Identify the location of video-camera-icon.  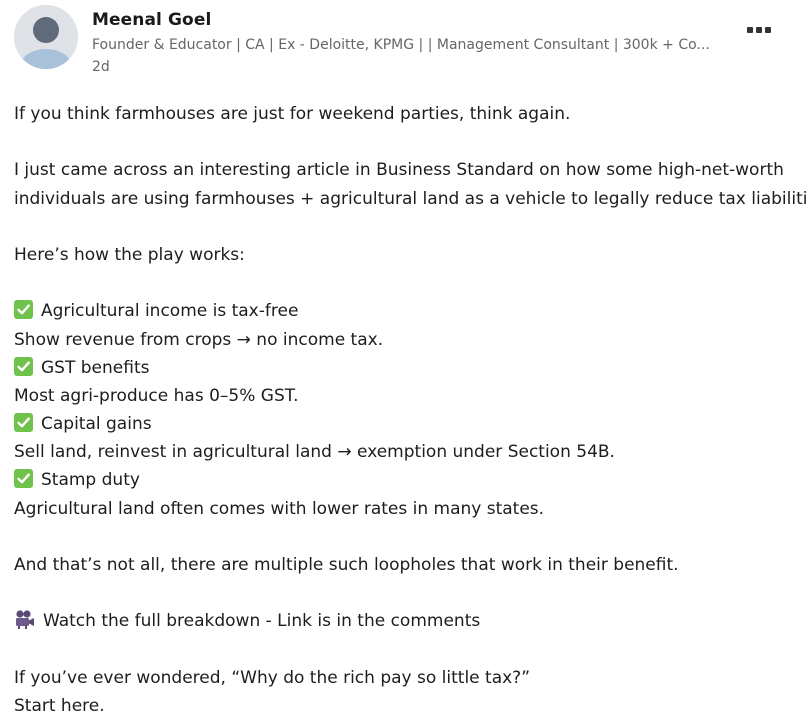
(25, 620).